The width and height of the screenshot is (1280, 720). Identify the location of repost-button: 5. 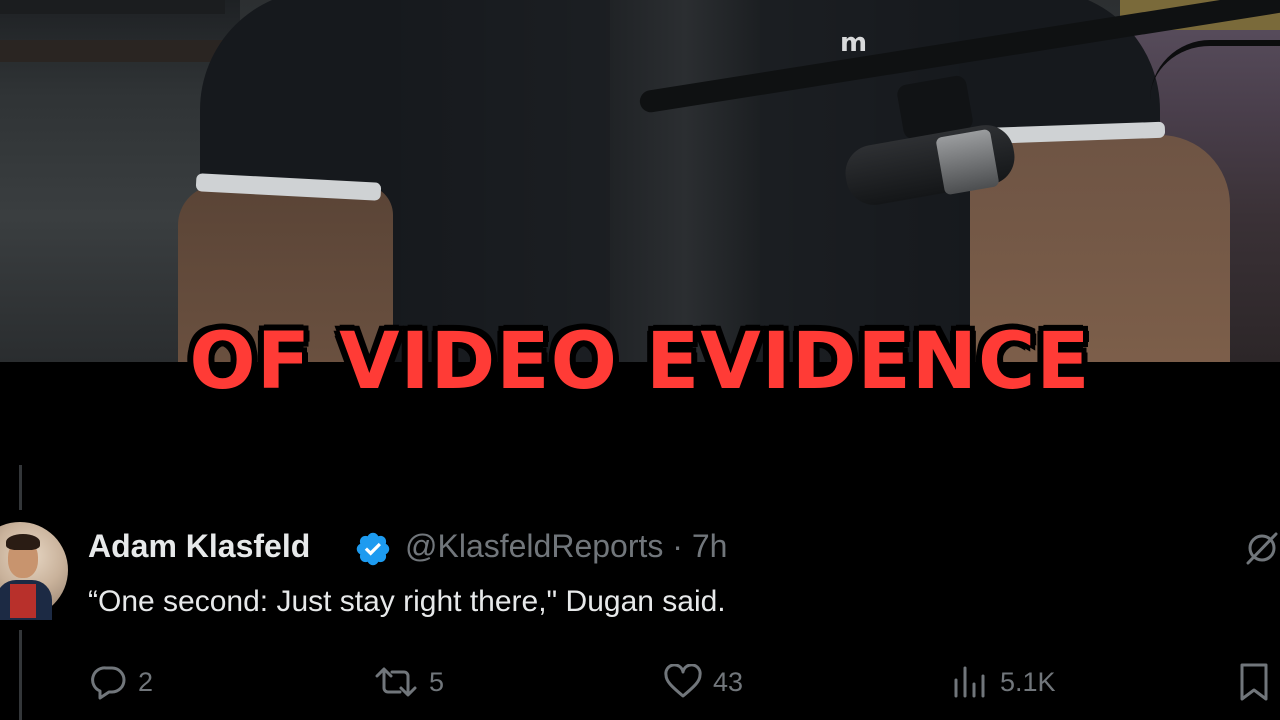
(408, 682).